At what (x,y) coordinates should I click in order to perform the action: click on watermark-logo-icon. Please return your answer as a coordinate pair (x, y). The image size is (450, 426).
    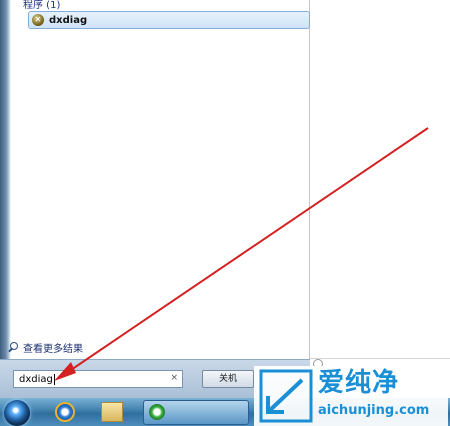
    Looking at the image, I should click on (286, 396).